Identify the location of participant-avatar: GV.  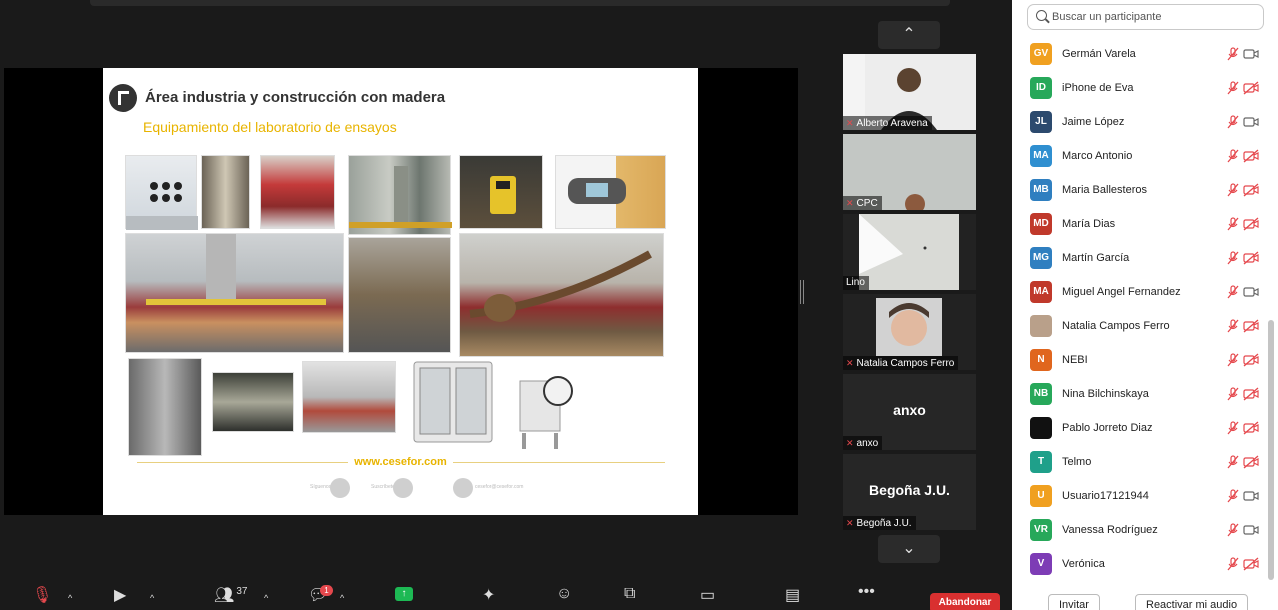
(1041, 54).